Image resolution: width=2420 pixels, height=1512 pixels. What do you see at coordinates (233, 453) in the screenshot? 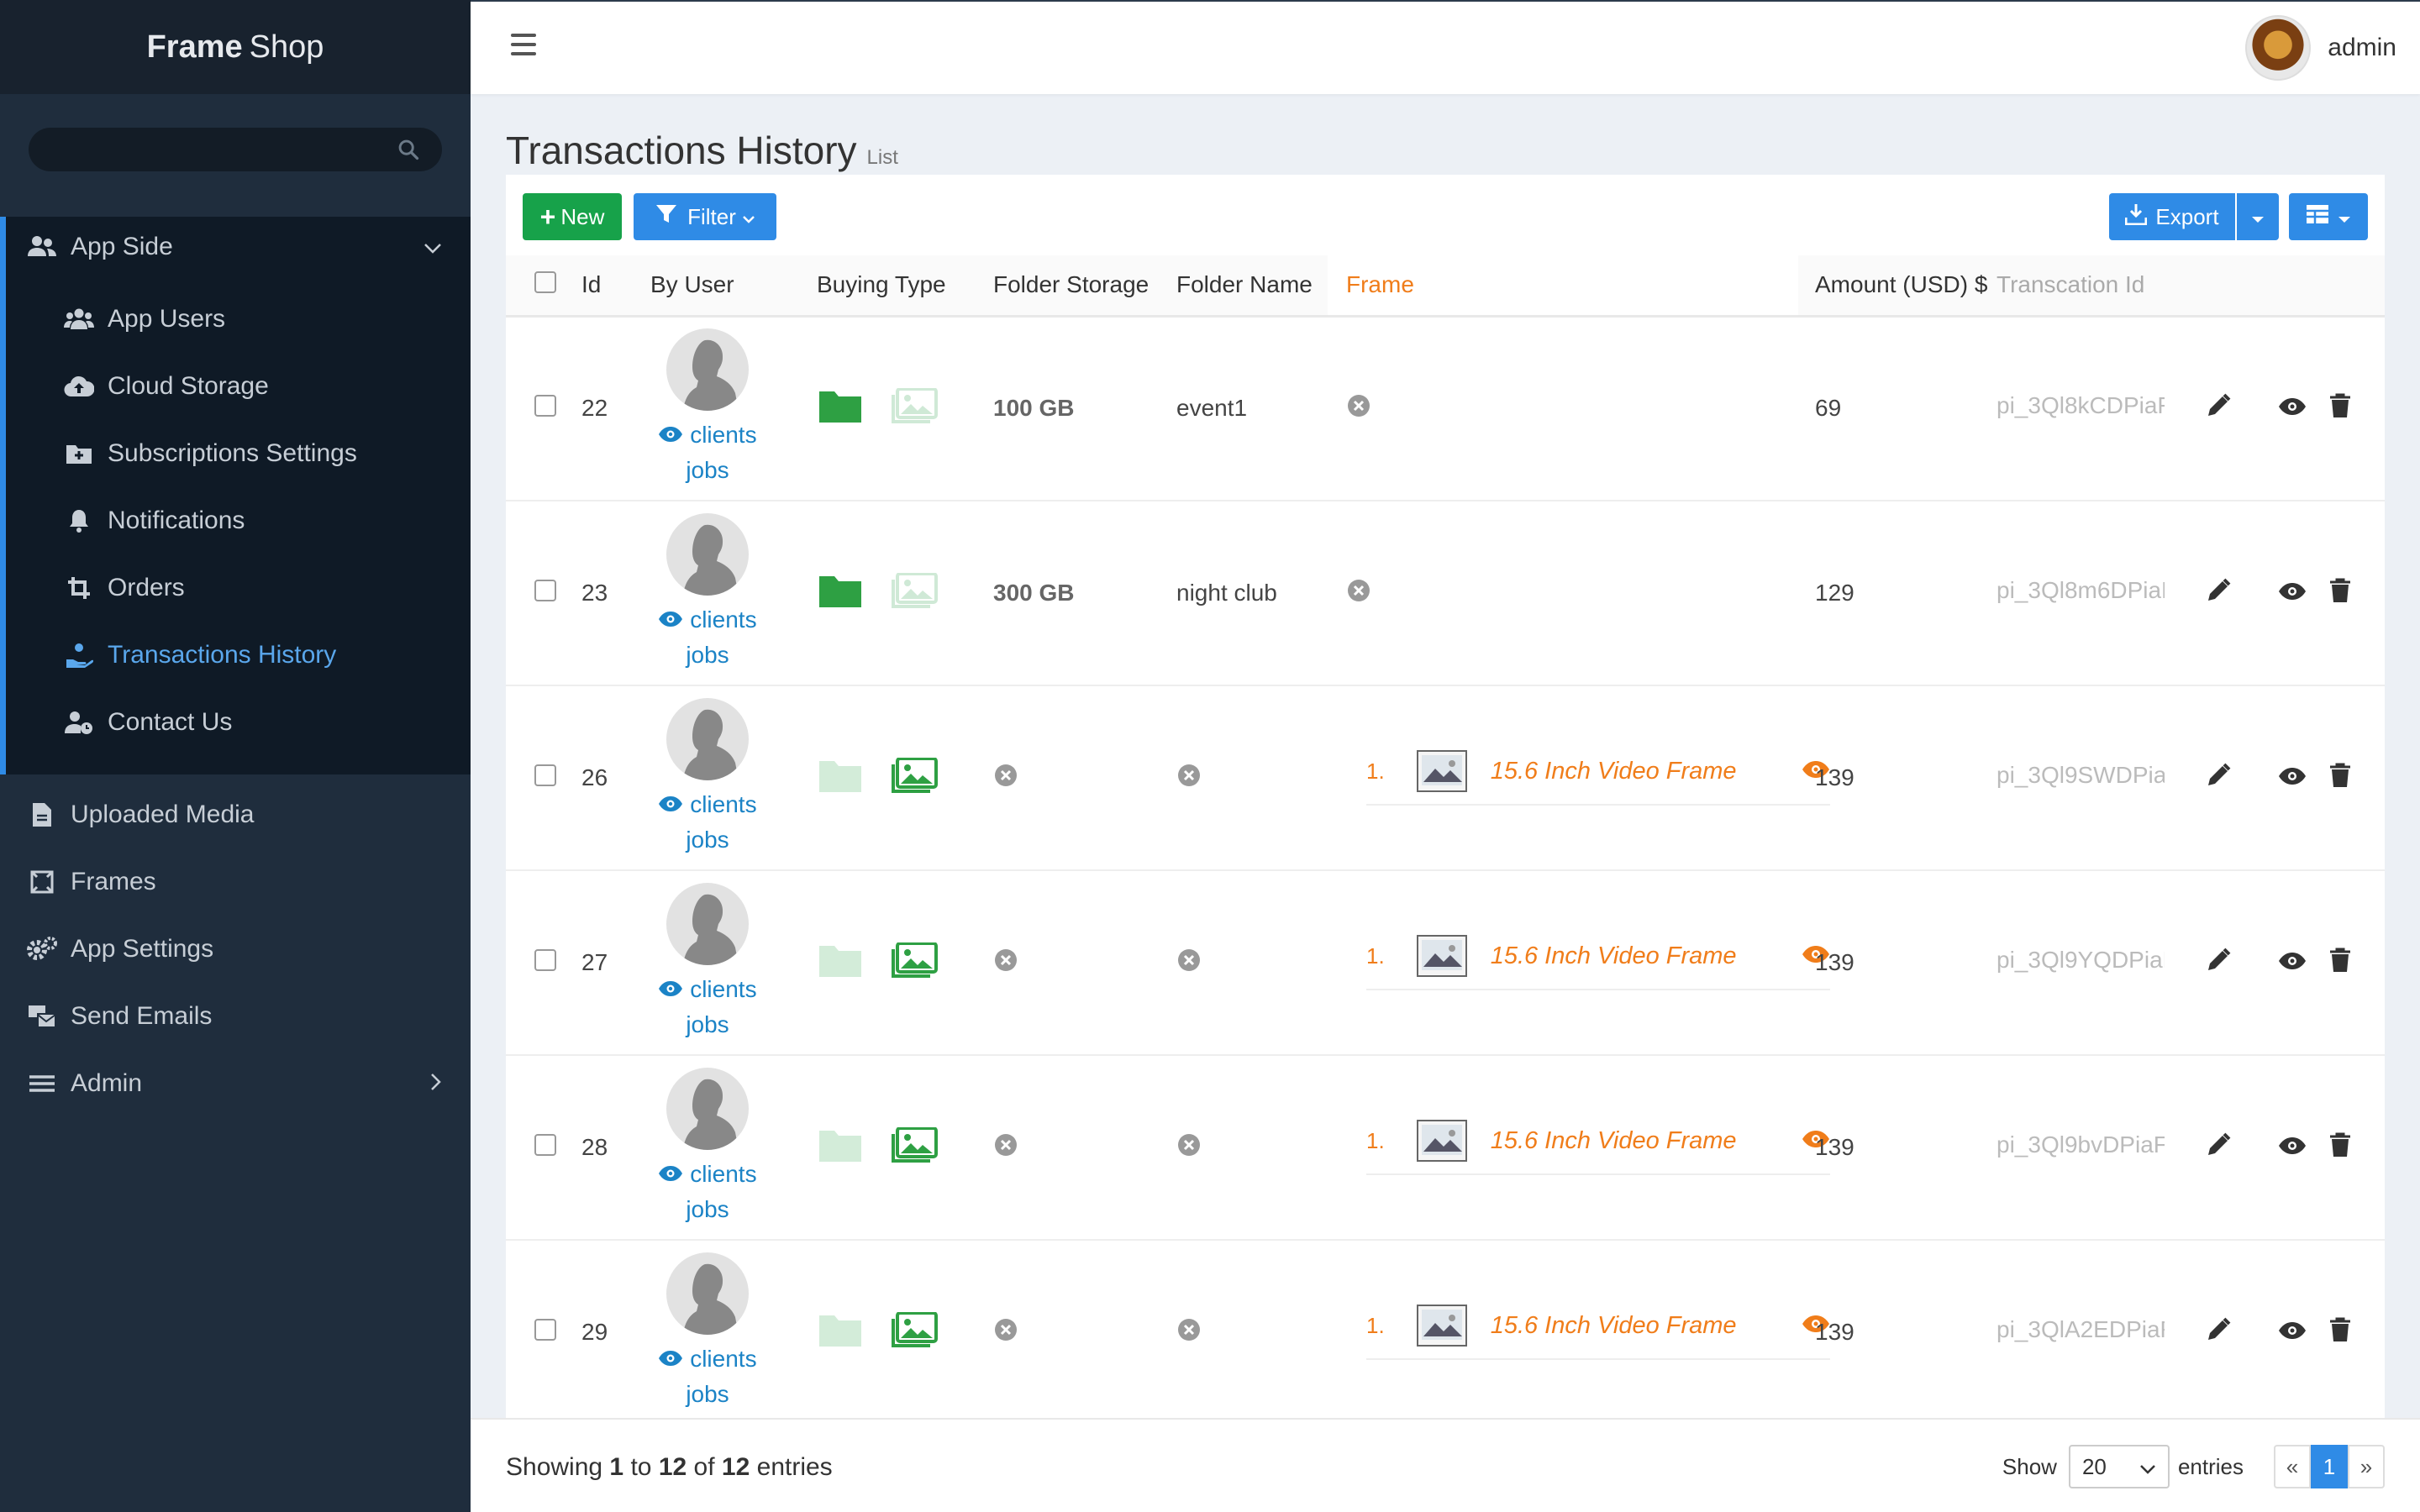
I see `sidebar-item-label: Subscriptions Settings` at bounding box center [233, 453].